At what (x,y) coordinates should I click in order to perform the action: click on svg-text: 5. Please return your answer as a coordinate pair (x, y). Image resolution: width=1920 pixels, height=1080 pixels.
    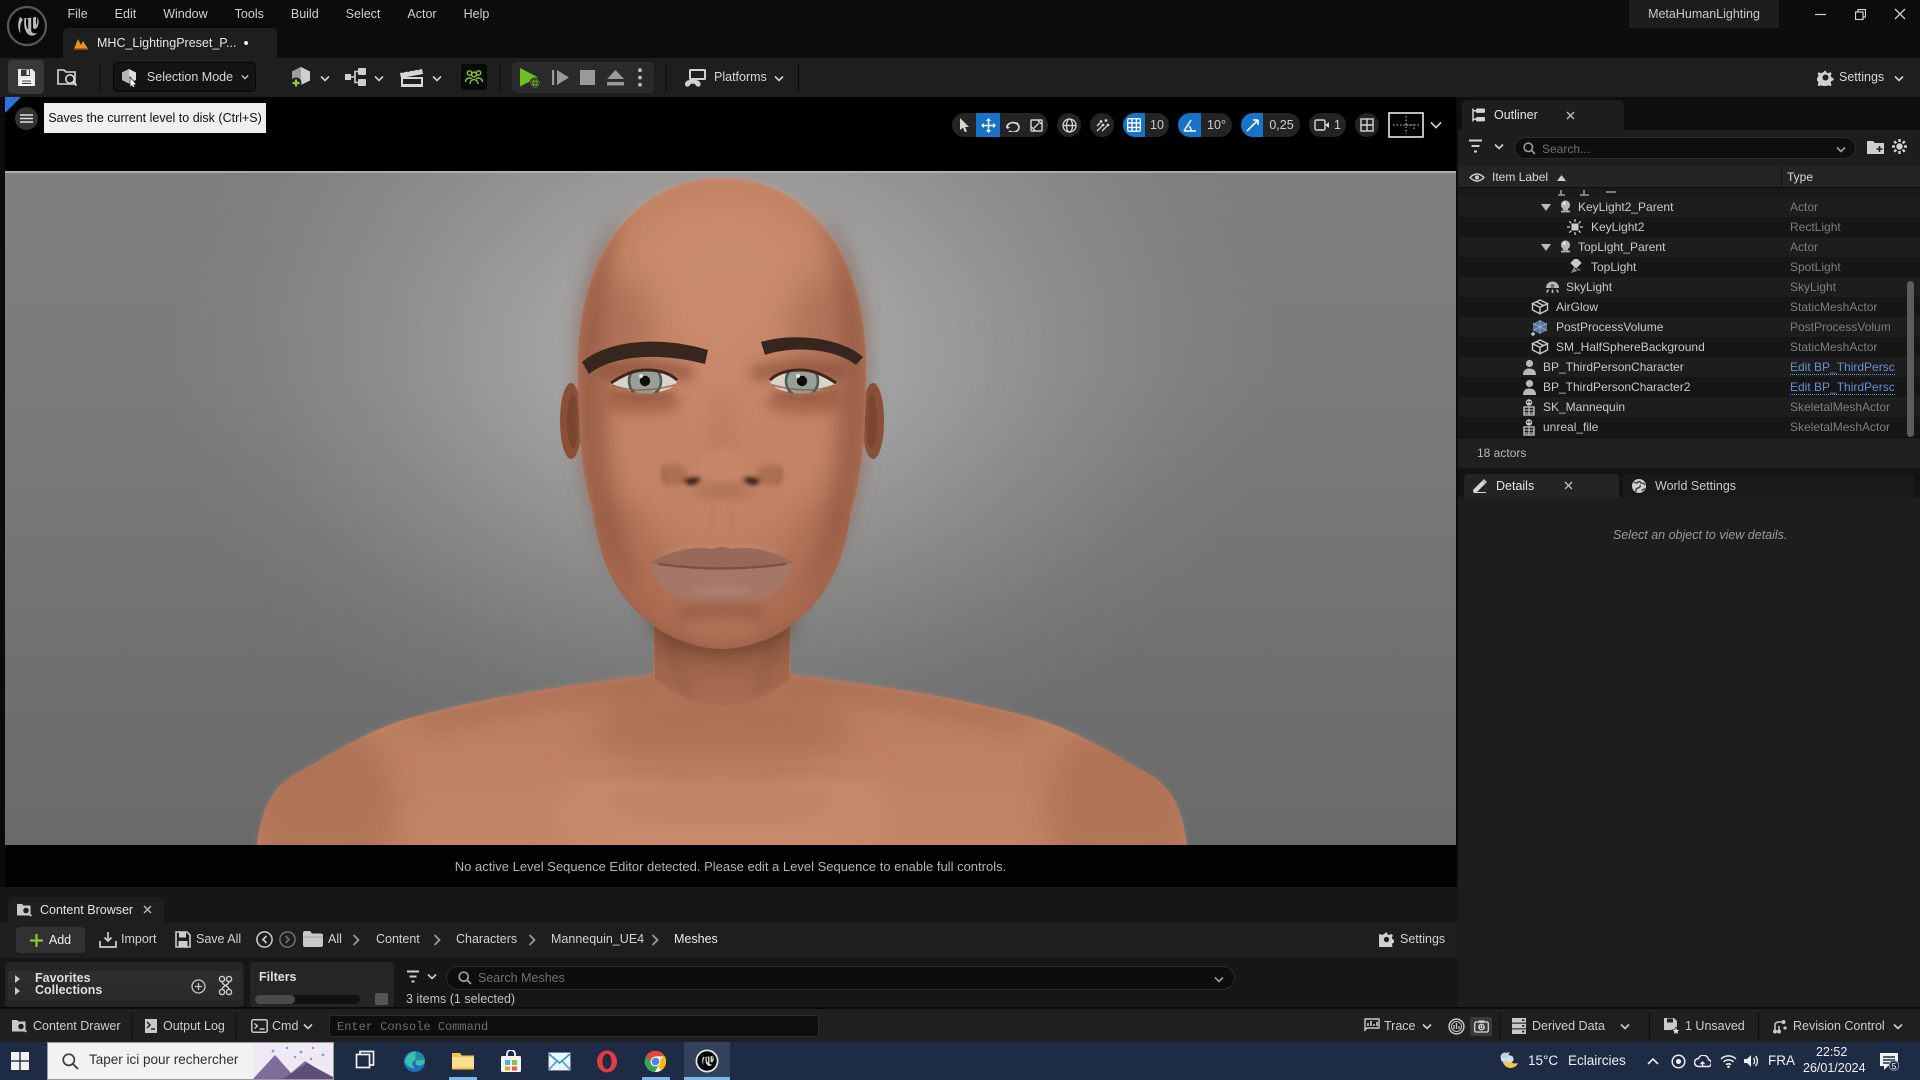
    Looking at the image, I should click on (1894, 1066).